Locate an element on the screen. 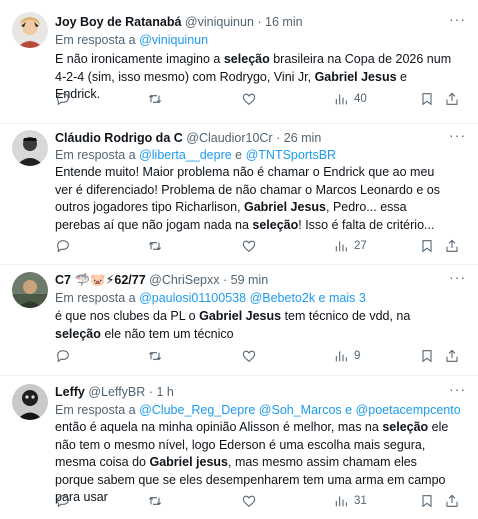  author-name: Cláudio Rodrigo da C is located at coordinates (119, 138).